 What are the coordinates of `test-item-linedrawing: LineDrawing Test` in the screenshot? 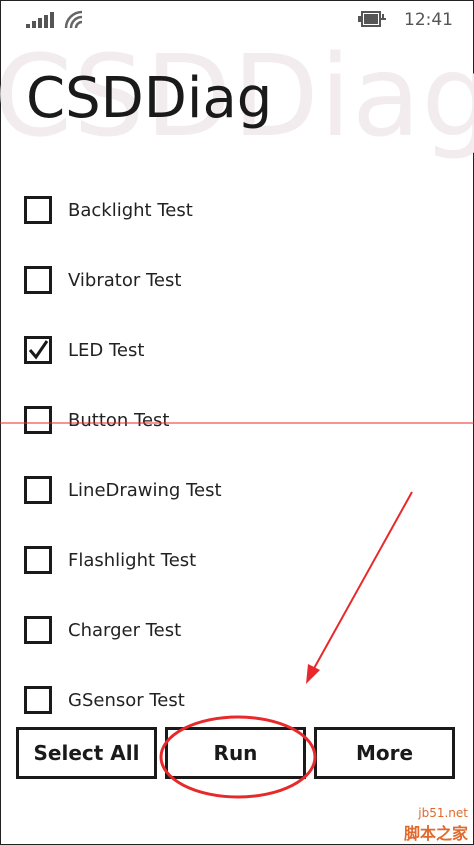 It's located at (234, 493).